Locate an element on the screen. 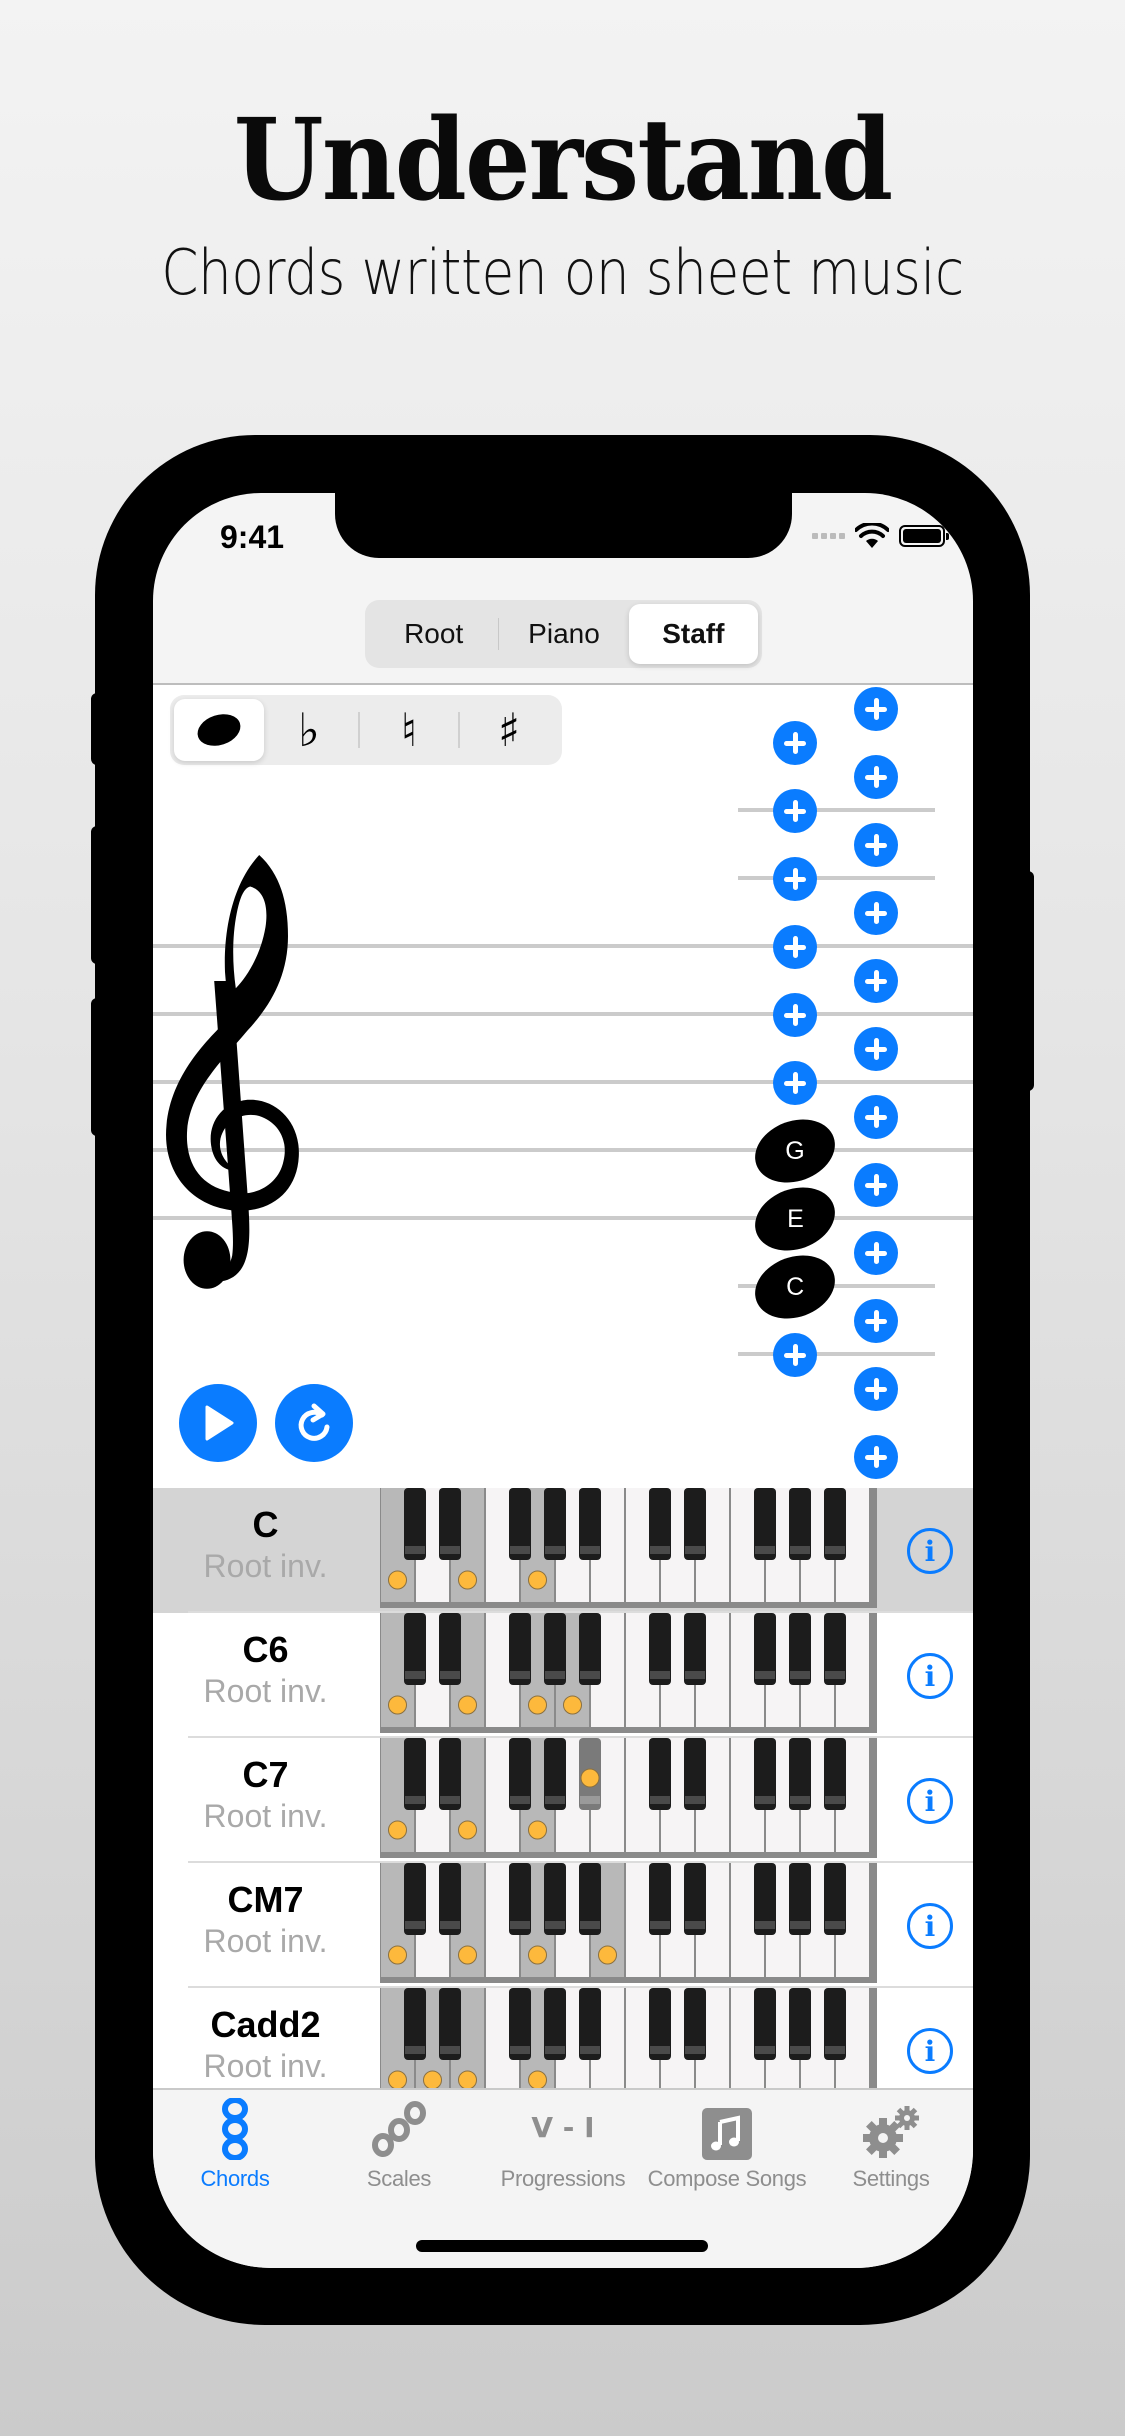 This screenshot has width=1125, height=2436. chord-row: C6 Root inv. i is located at coordinates (563, 1675).